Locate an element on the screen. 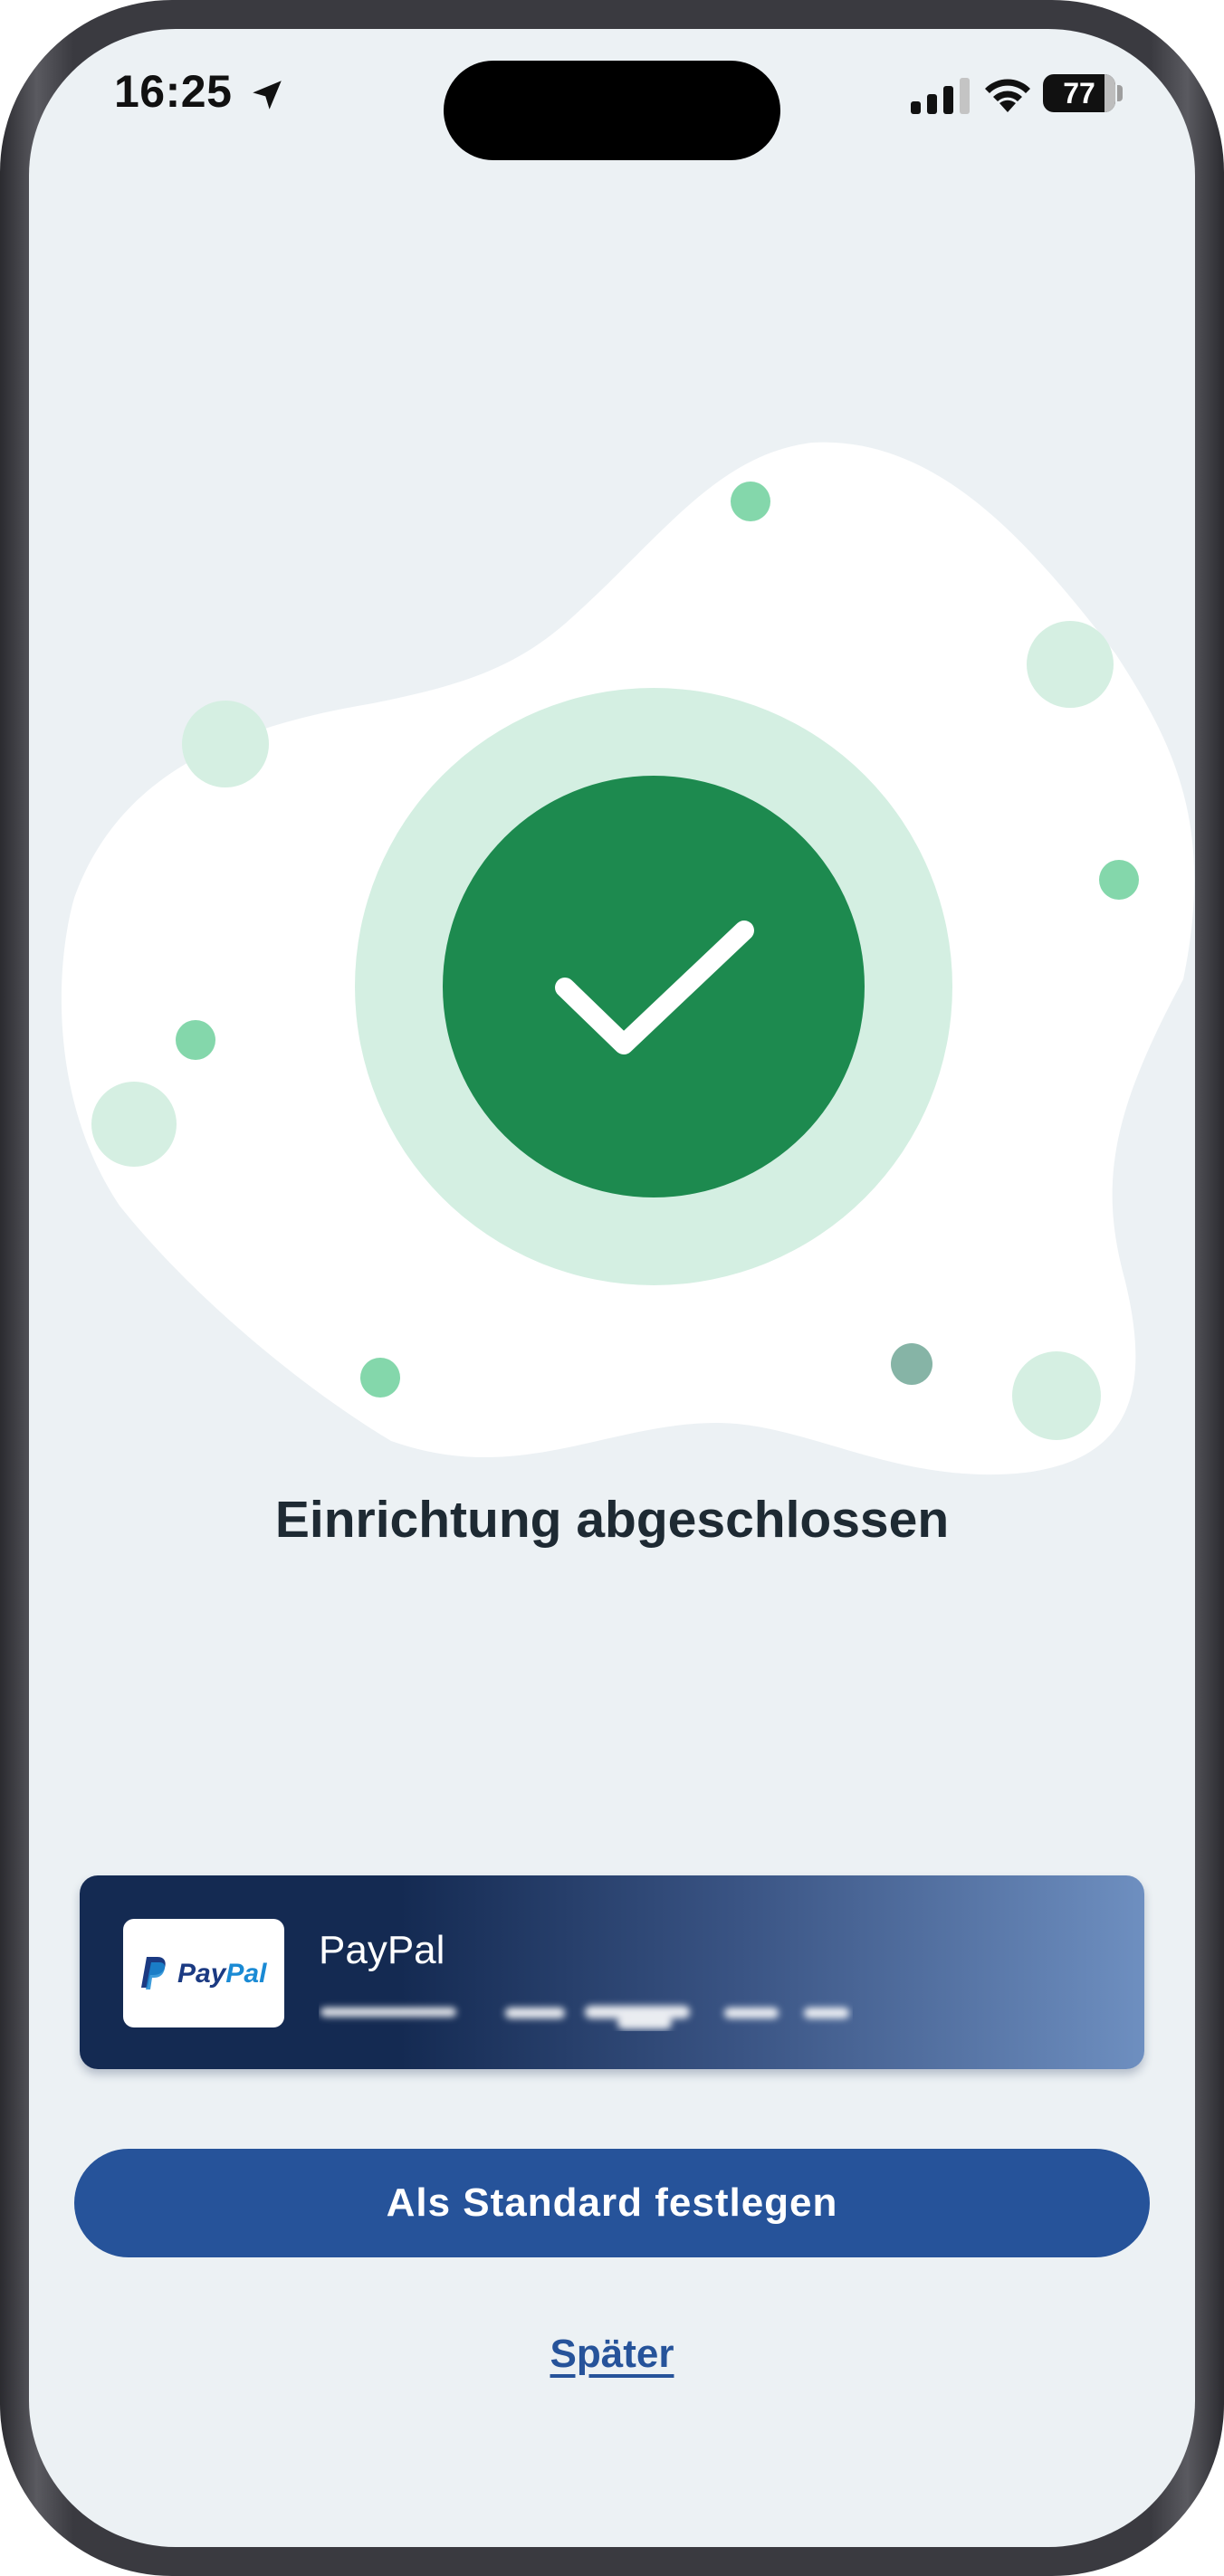 This screenshot has width=1224, height=2576. set-default-button: Als Standard festlegen is located at coordinates (612, 2203).